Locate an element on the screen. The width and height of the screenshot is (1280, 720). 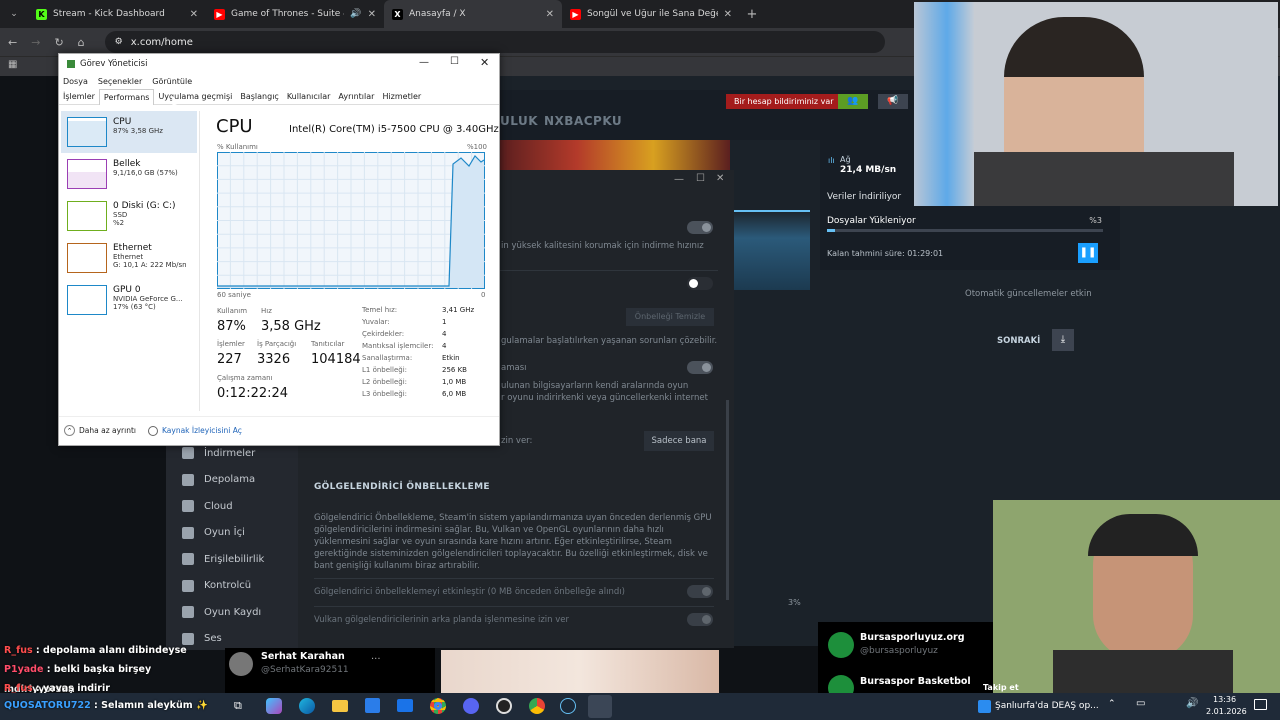
sidebar-item-ingame: Oyun İçi is located at coordinates (232, 533).